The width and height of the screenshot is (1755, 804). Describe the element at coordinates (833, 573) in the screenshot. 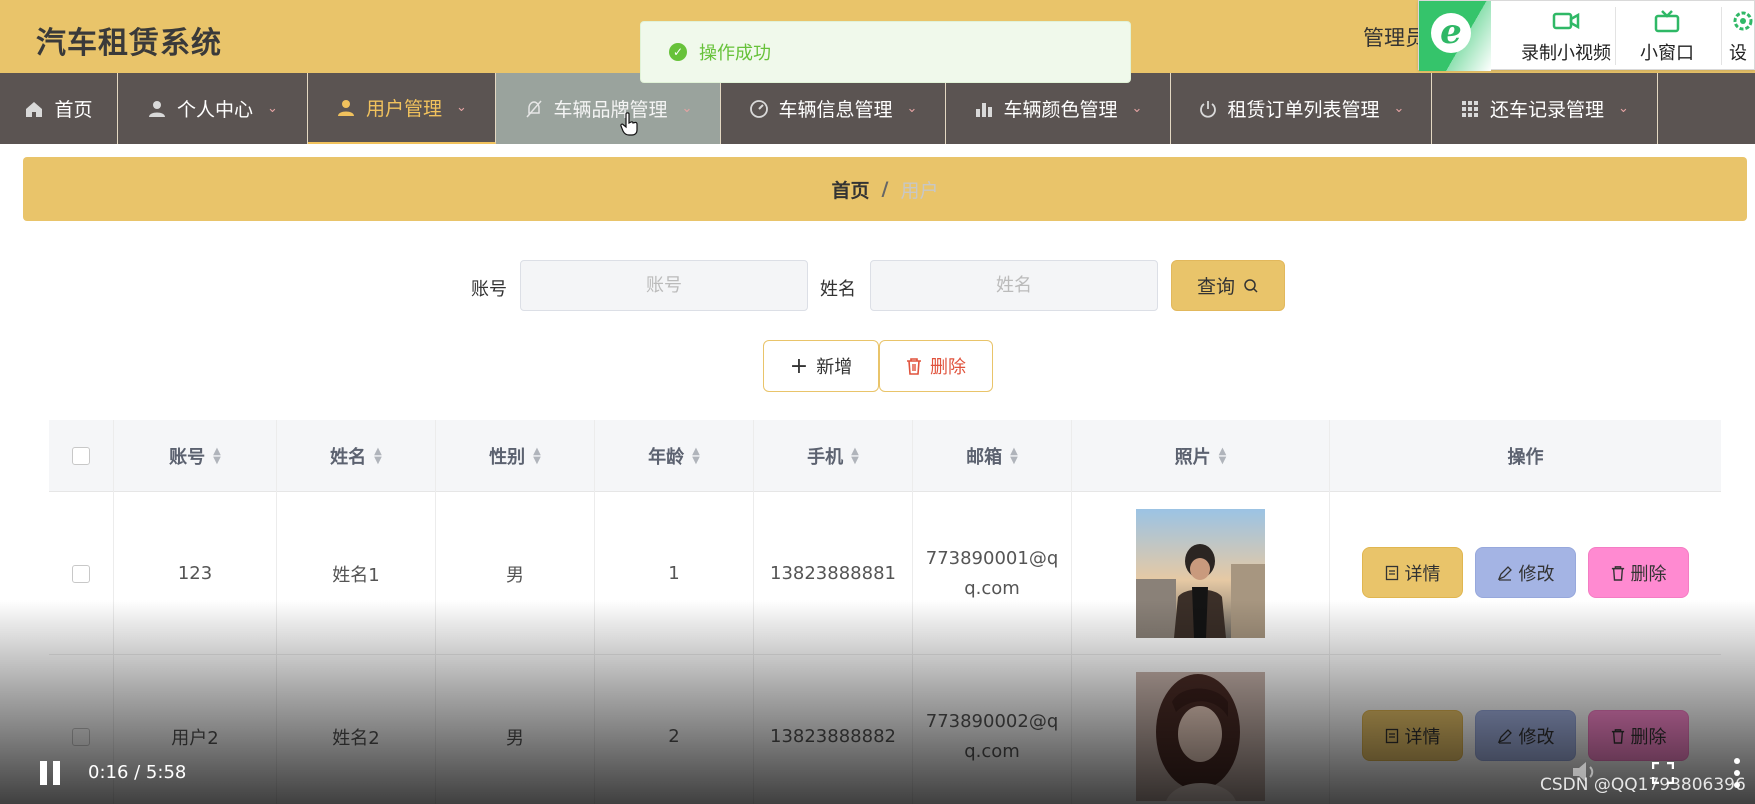

I see `cell-phone: 13823888881` at that location.